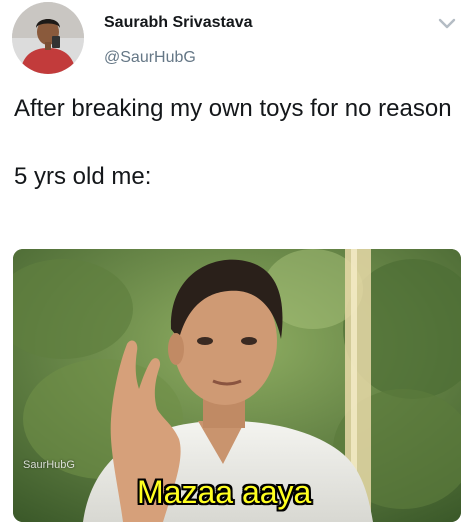 This screenshot has height=528, width=474. I want to click on author-block: Saurabh Srivastava @SaurHubG, so click(178, 40).